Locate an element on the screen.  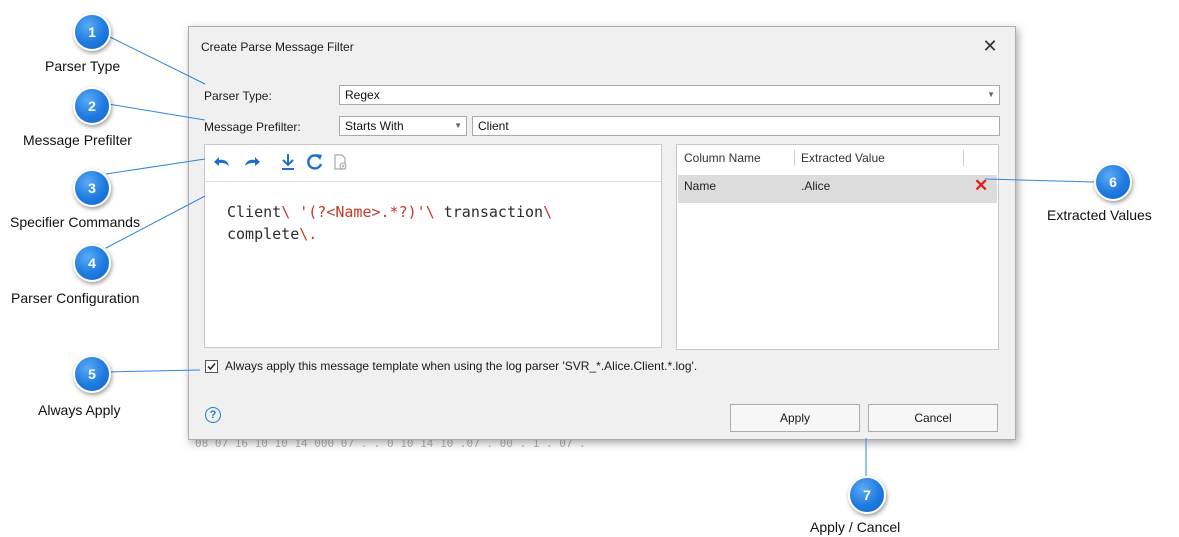
callout-badge-5: 5 is located at coordinates (92, 374).